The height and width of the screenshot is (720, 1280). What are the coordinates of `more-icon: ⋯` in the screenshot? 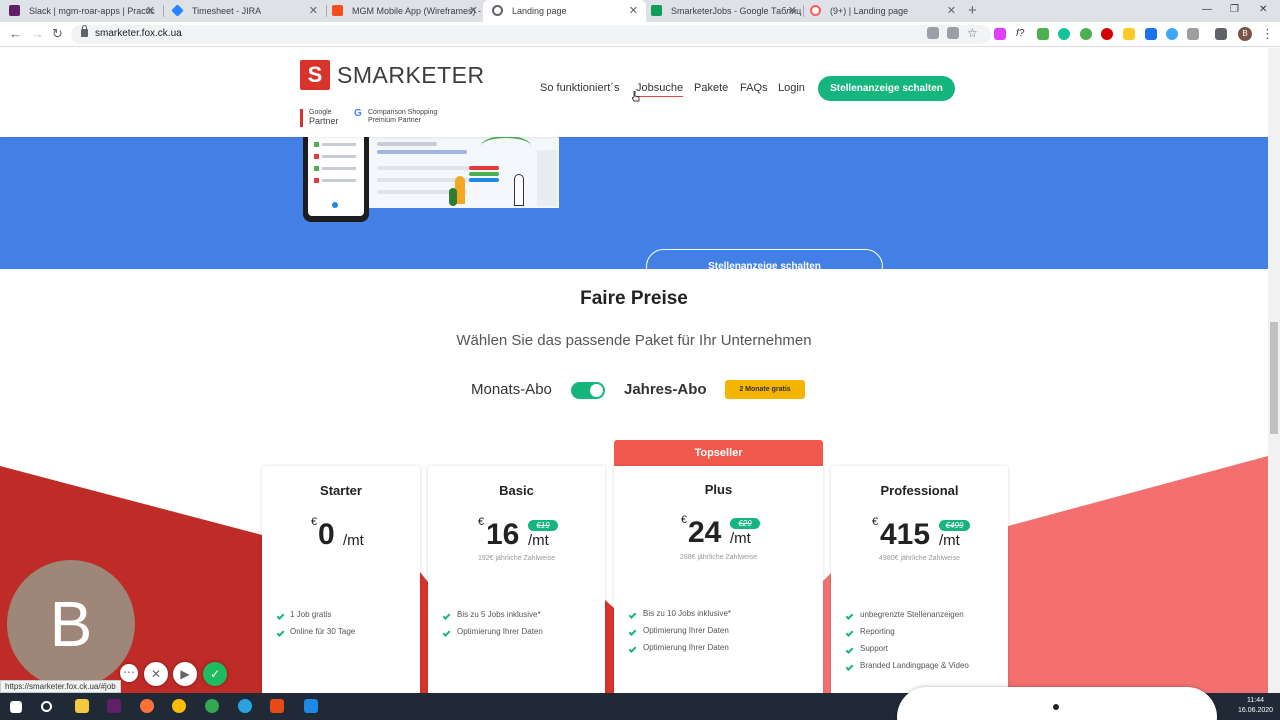 It's located at (129, 673).